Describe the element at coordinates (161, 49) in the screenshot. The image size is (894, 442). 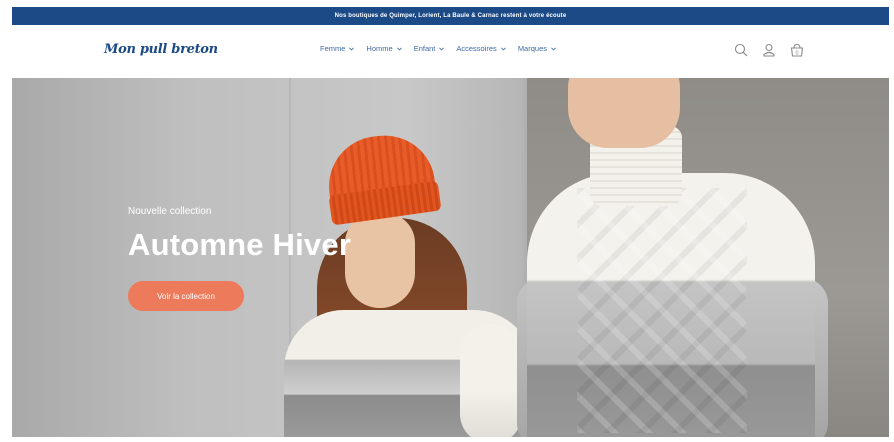
I see `brand-logo: Mon pull breton` at that location.